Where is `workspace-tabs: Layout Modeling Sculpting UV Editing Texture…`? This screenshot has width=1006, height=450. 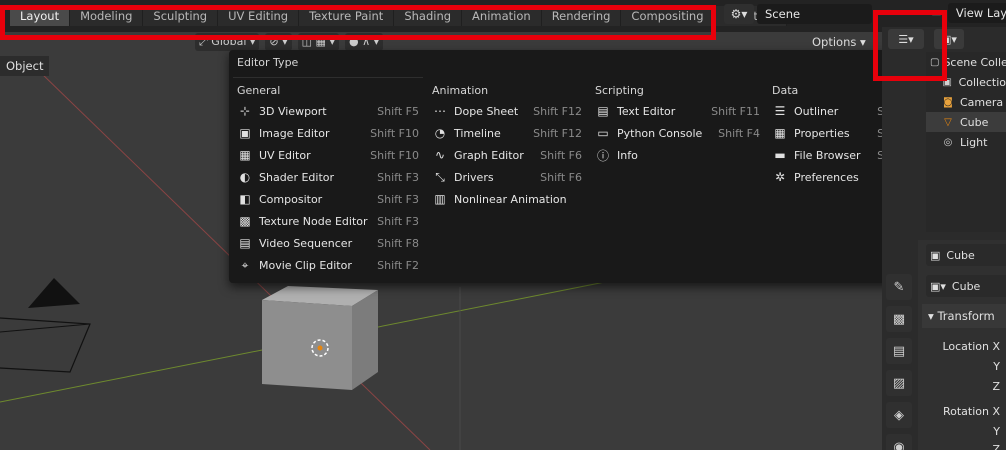 workspace-tabs: Layout Modeling Sculpting UV Editing Texture… is located at coordinates (398, 16).